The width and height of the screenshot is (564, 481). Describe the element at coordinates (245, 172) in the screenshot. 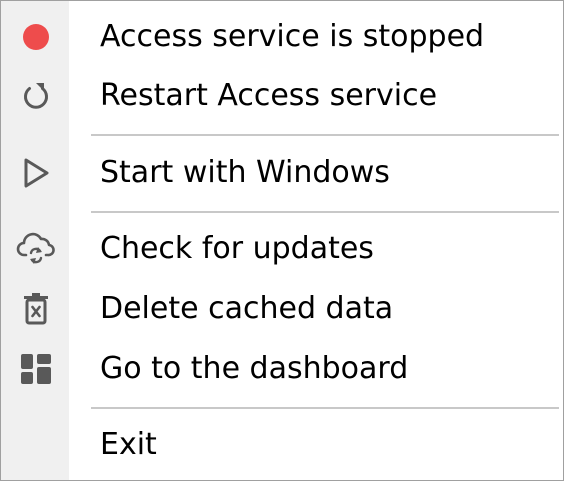

I see `menu-item-label: Start with Windows` at that location.